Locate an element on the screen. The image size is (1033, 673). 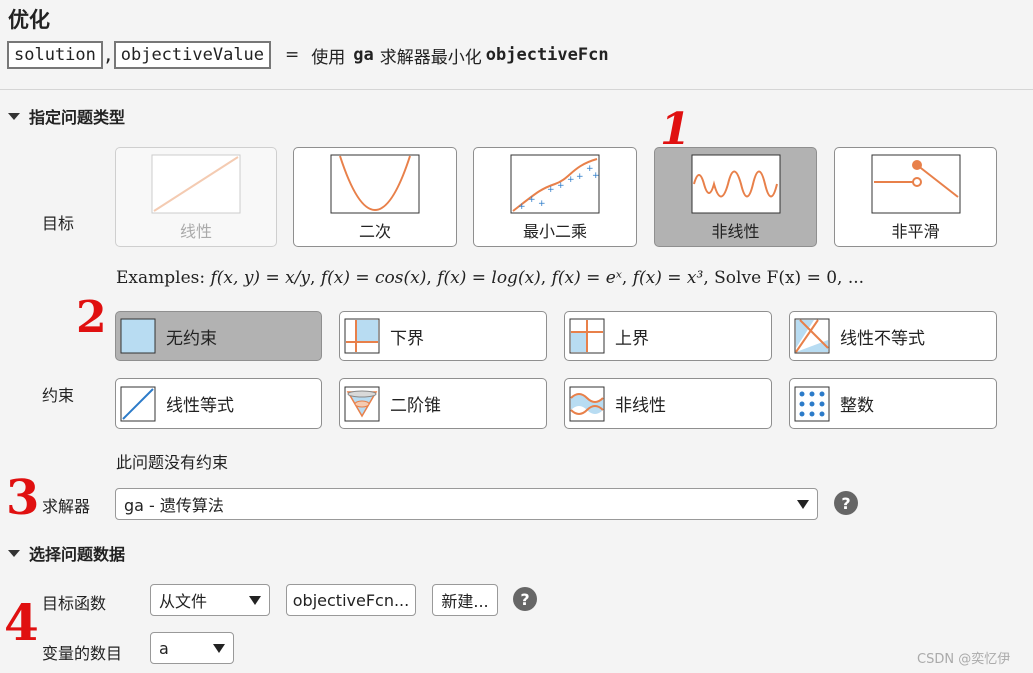
constraint-lower-bound-button: 下界 is located at coordinates (443, 336).